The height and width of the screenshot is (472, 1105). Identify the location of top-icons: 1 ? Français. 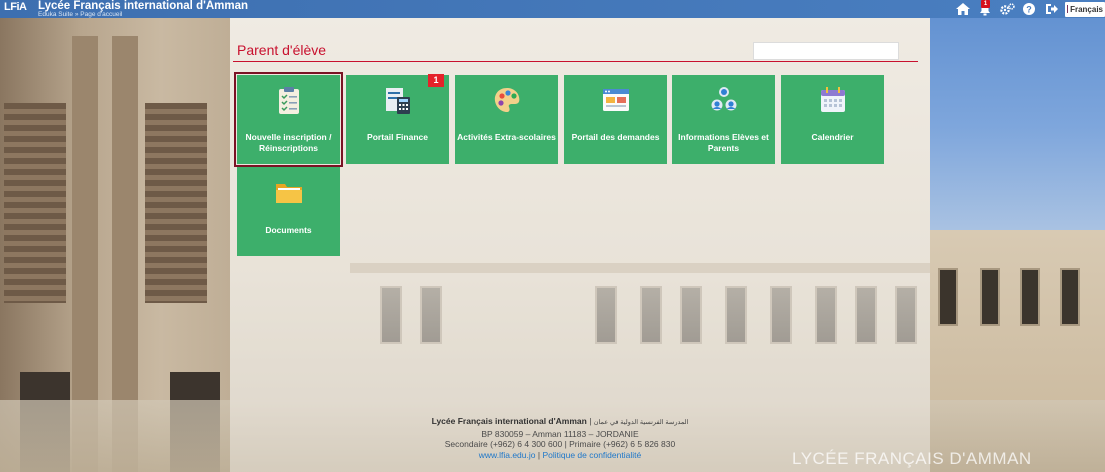
(1028, 9).